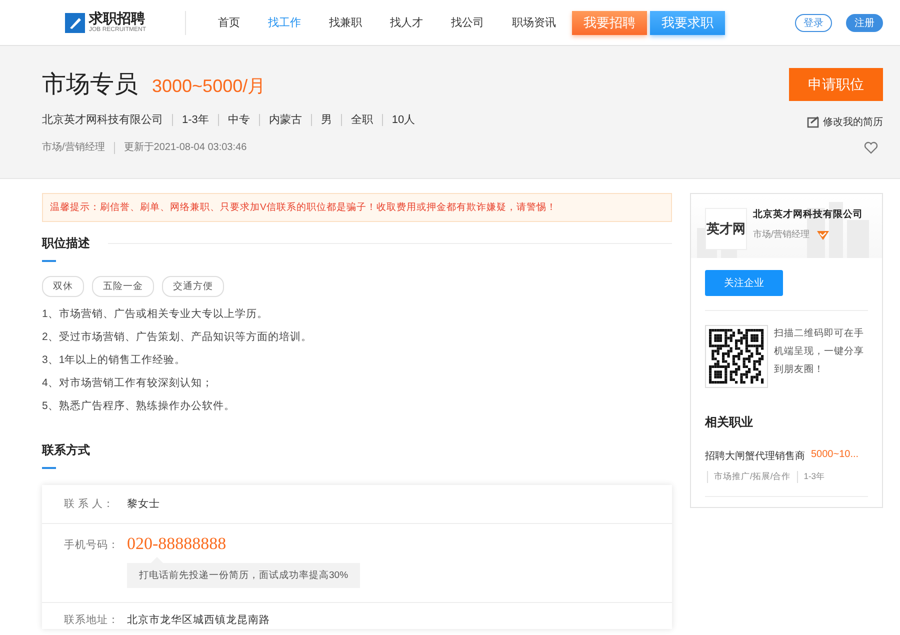 The width and height of the screenshot is (900, 635). What do you see at coordinates (808, 214) in the screenshot?
I see `company-name: 北京英才网科技有限公司` at bounding box center [808, 214].